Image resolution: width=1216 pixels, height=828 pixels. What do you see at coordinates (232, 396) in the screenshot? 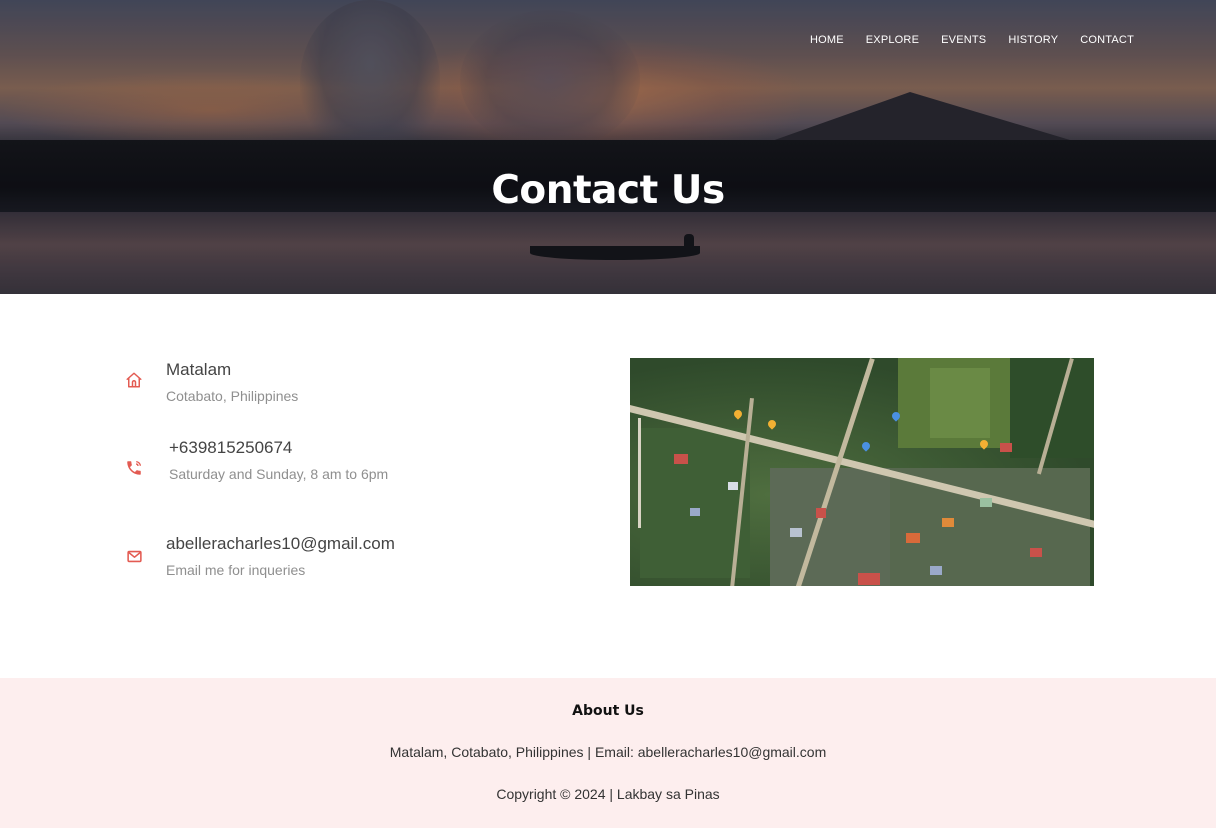
I see `address-region: Cotabato, Philippines` at bounding box center [232, 396].